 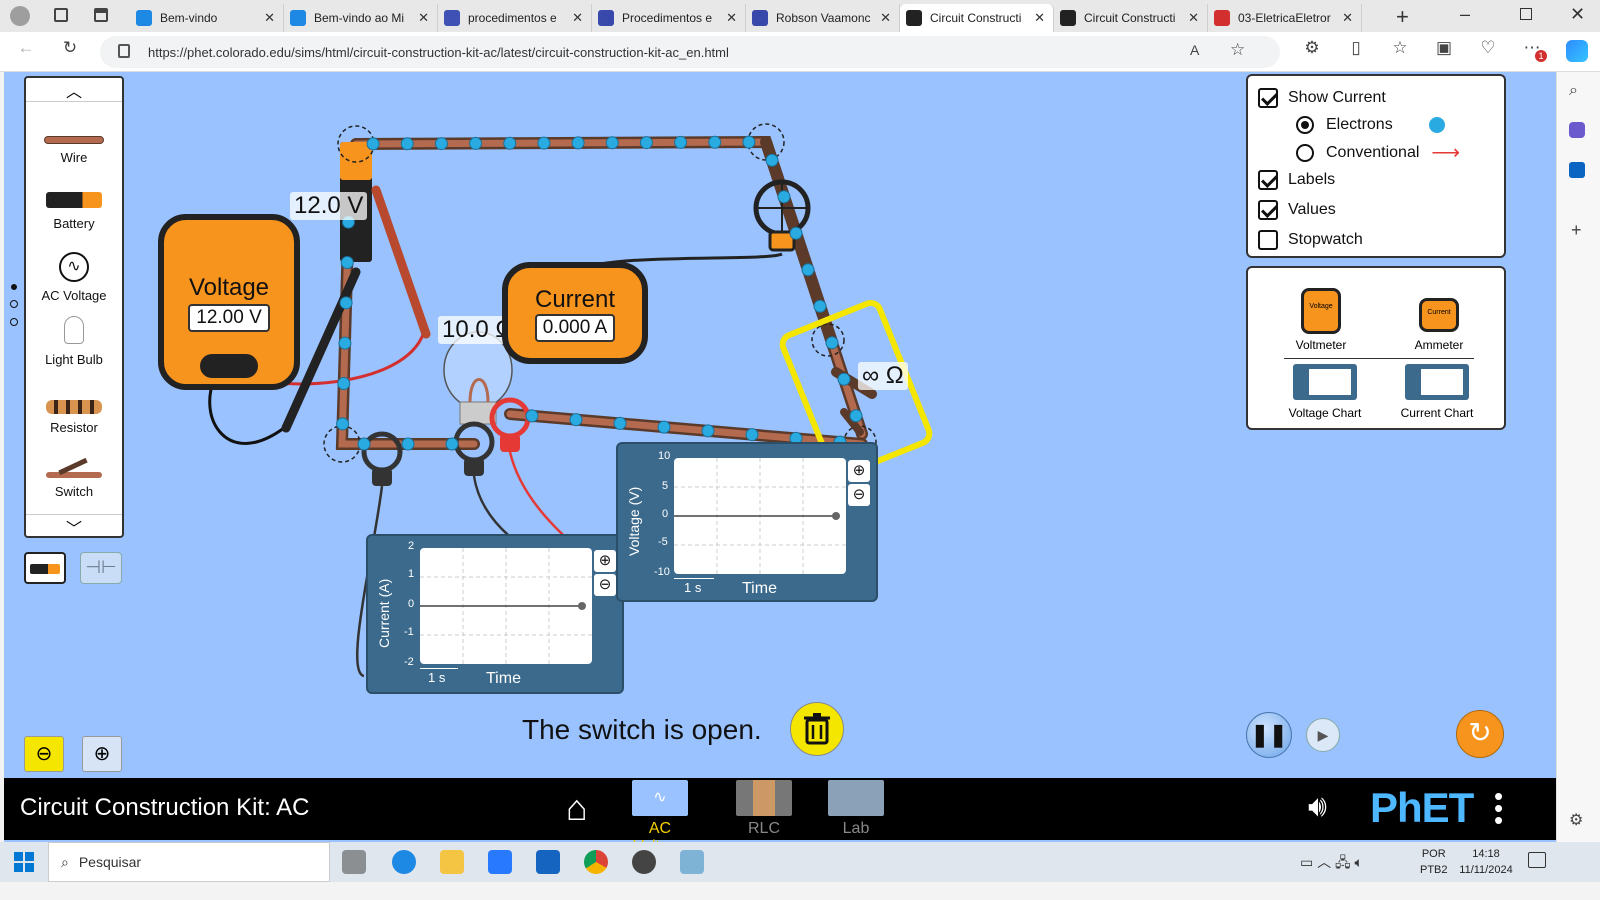 I want to click on ammeter: Current 0.000 A, so click(x=575, y=313).